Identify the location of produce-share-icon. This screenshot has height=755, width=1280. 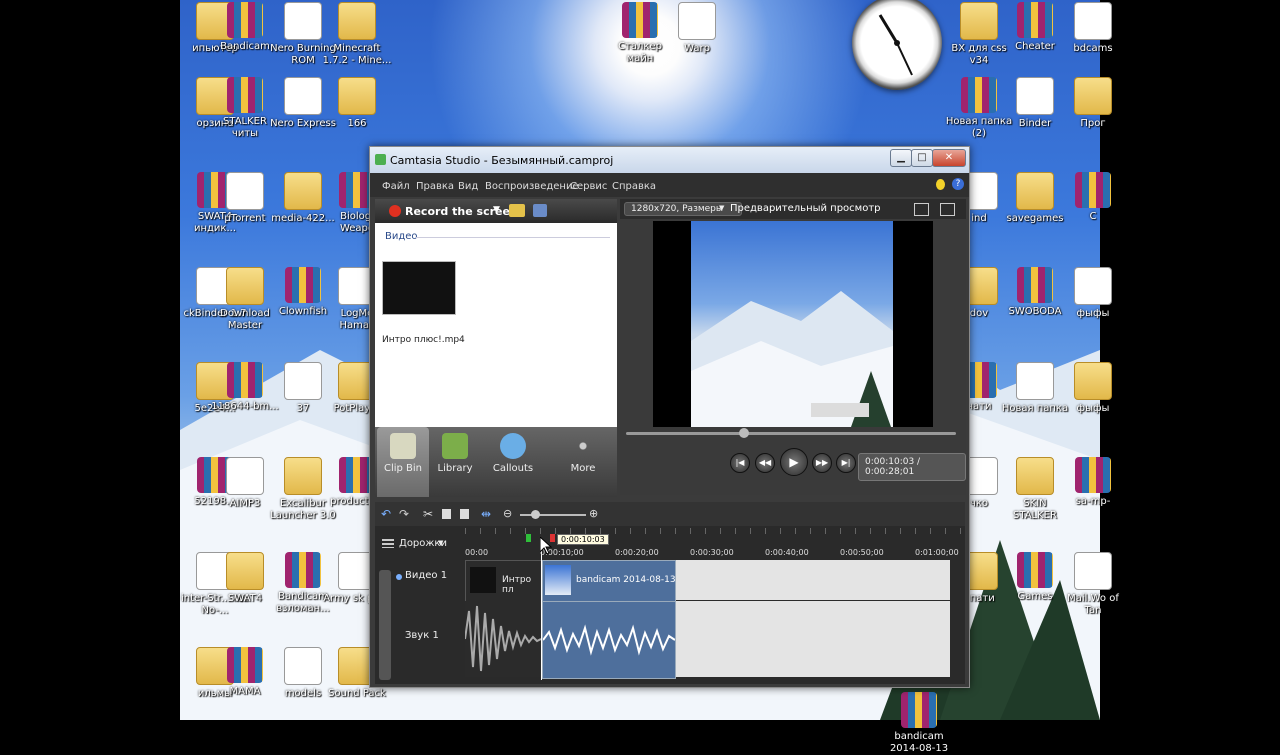
(540, 210).